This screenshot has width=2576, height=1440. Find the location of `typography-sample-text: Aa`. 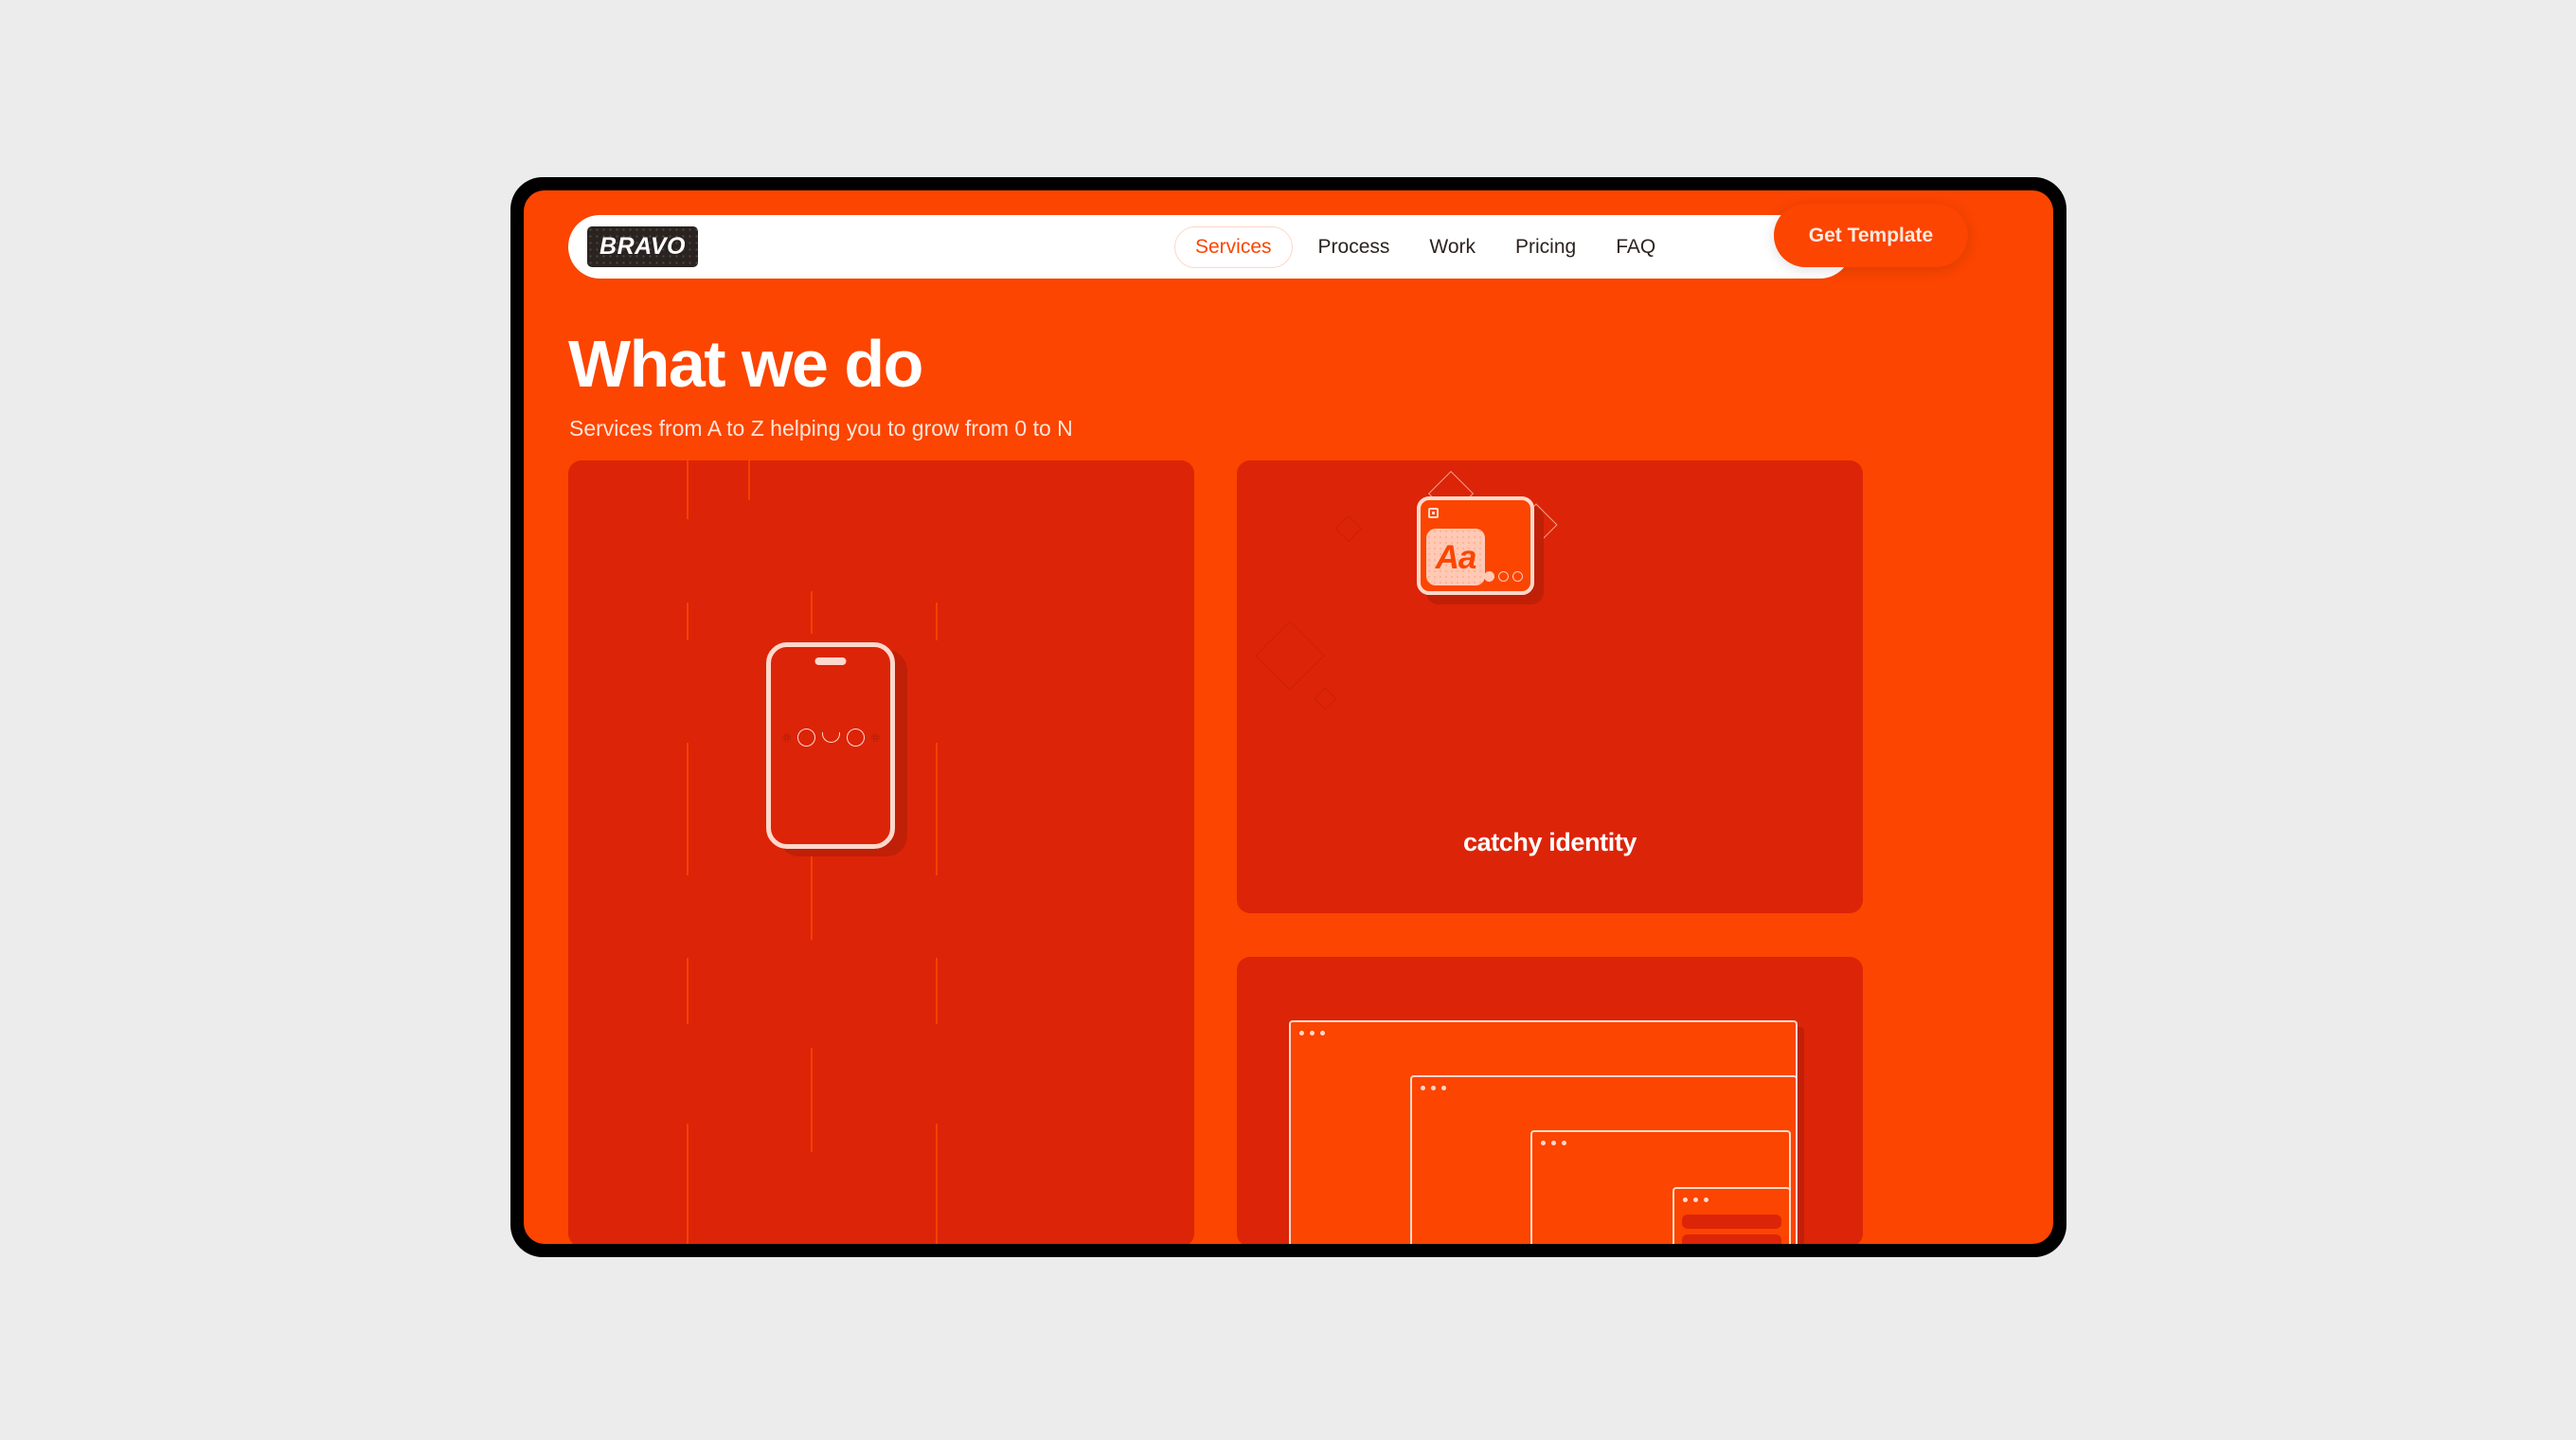

typography-sample-text: Aa is located at coordinates (1456, 557).